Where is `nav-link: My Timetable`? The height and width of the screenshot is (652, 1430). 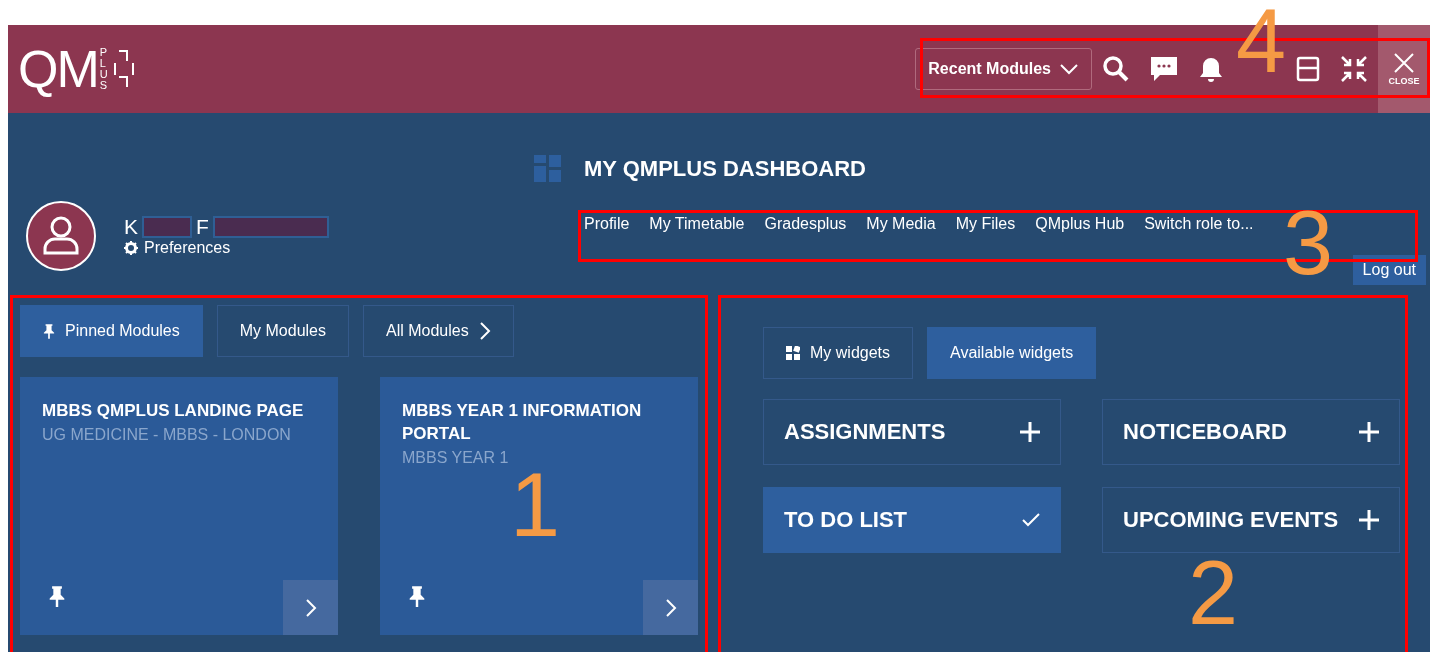
nav-link: My Timetable is located at coordinates (697, 224).